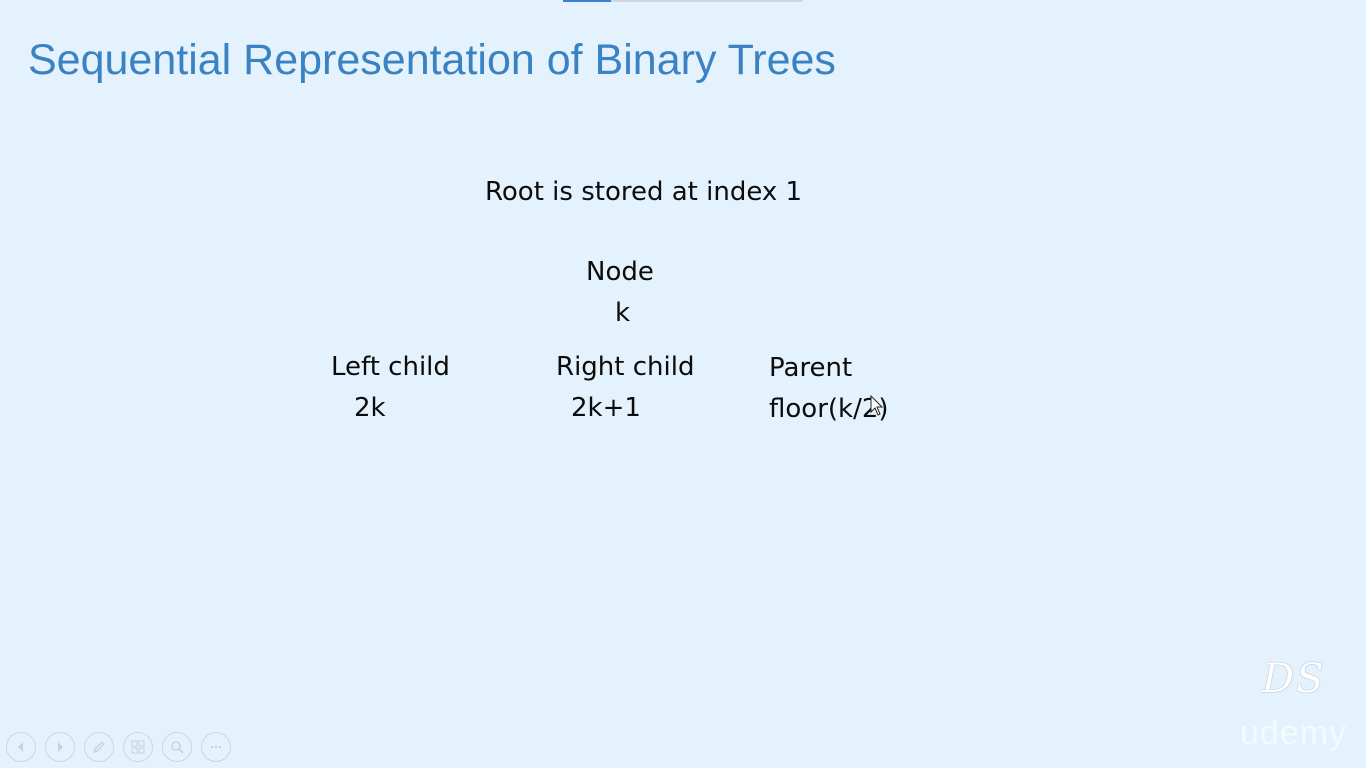  Describe the element at coordinates (644, 192) in the screenshot. I see `root-note: Root is stored at index 1` at that location.